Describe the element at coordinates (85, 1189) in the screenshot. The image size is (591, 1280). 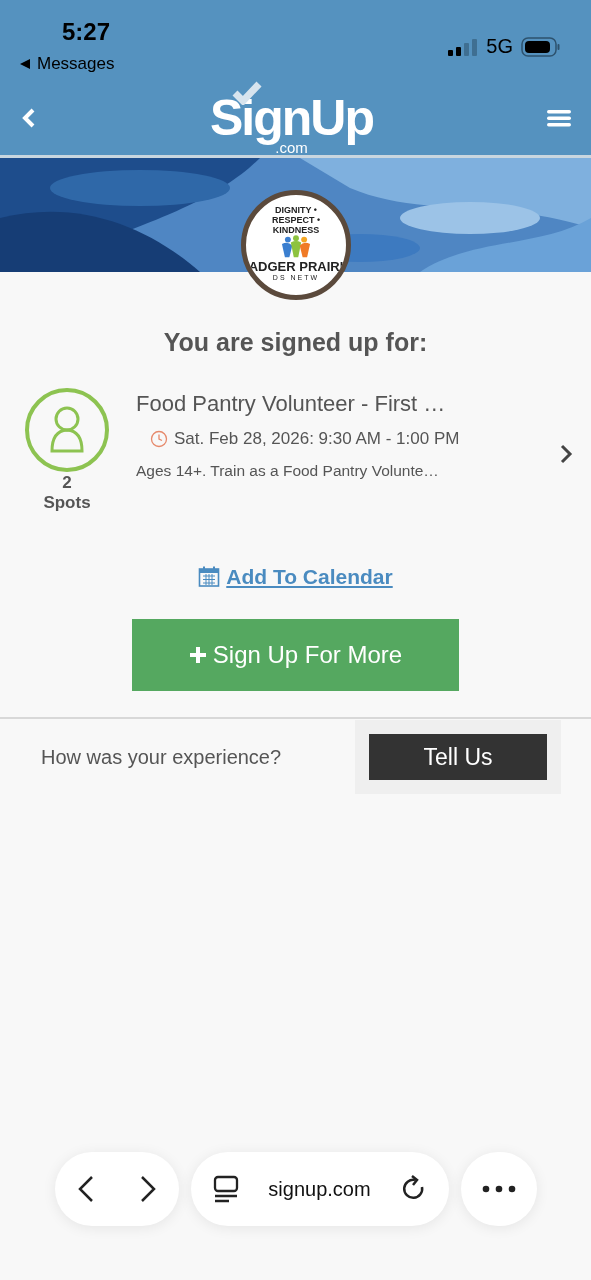
I see `back-icon` at that location.